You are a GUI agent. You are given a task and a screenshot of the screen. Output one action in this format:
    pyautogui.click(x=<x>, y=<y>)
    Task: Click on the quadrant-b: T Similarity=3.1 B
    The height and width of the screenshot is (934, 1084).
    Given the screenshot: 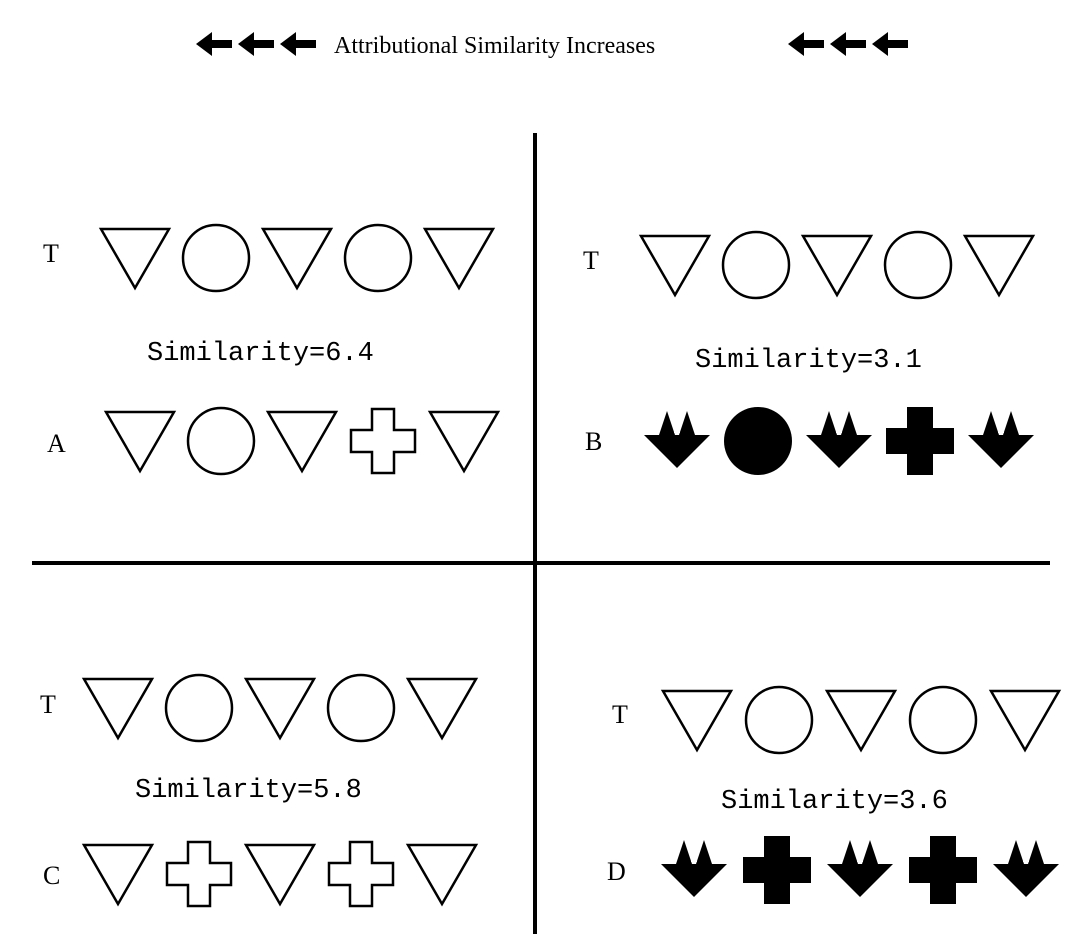 What is the action you would take?
    pyautogui.click(x=809, y=352)
    